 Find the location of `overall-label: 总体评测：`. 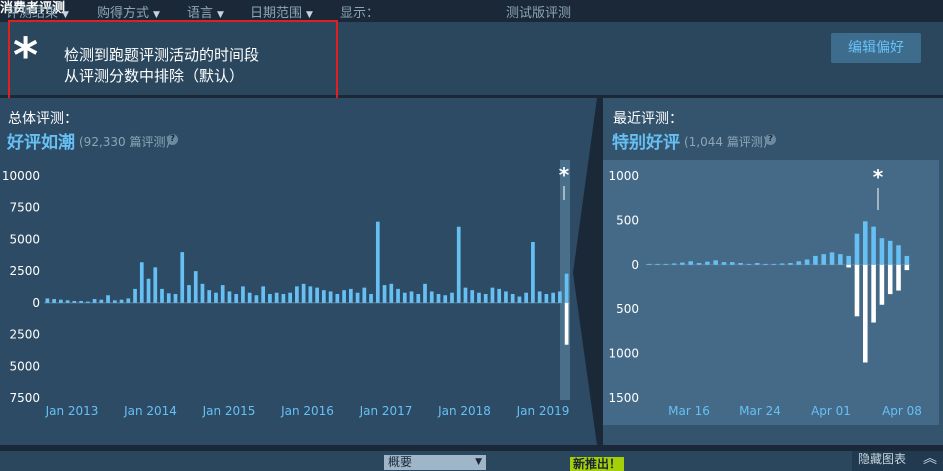

overall-label: 总体评测： is located at coordinates (43, 119).